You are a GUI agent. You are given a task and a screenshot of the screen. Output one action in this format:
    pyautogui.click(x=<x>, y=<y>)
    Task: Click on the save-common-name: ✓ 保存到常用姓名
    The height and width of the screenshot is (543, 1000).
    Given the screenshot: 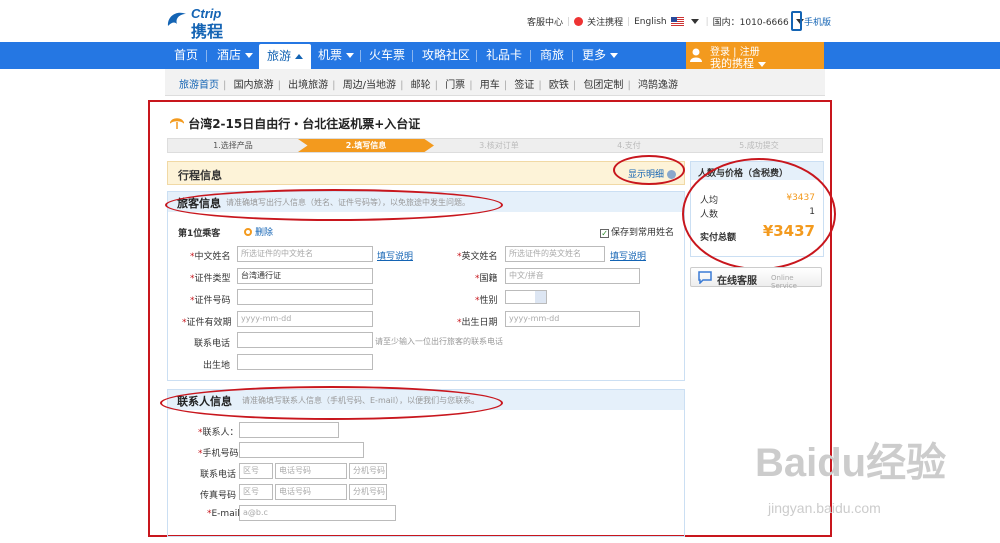 What is the action you would take?
    pyautogui.click(x=637, y=231)
    